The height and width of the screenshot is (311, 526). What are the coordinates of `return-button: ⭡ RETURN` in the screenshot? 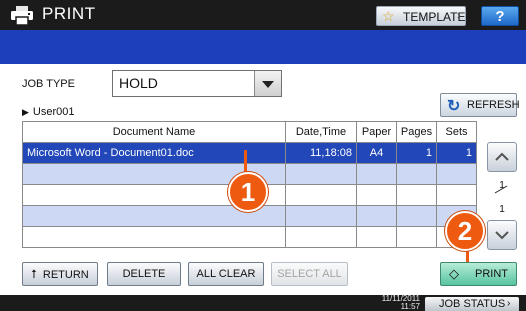 It's located at (60, 274).